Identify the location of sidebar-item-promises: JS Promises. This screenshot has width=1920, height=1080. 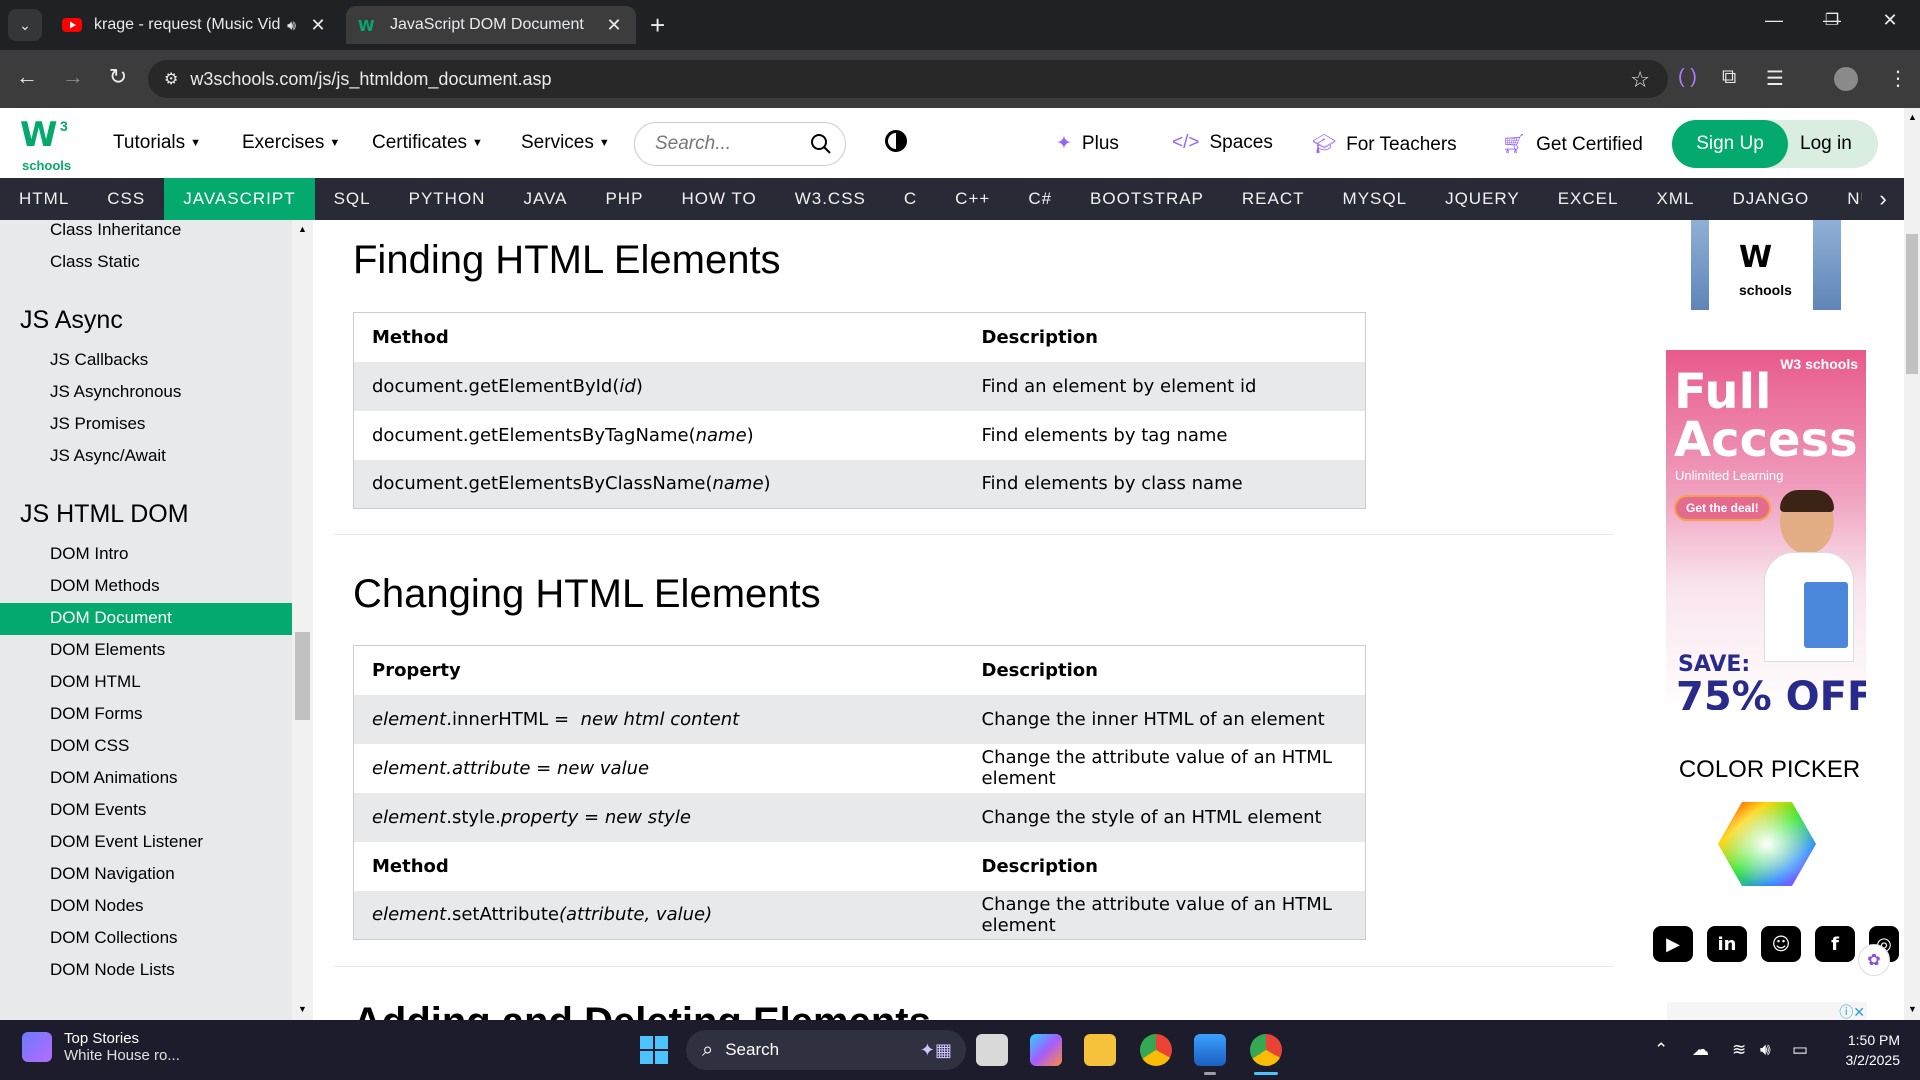
(97, 424).